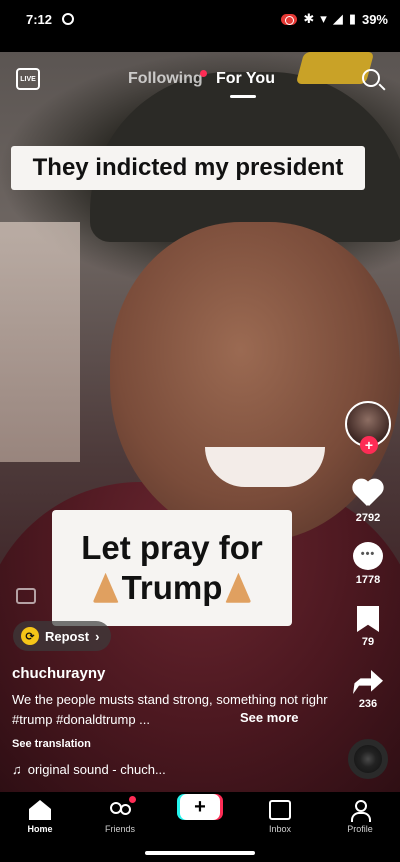  Describe the element at coordinates (368, 580) in the screenshot. I see `comment-count: 1778` at that location.